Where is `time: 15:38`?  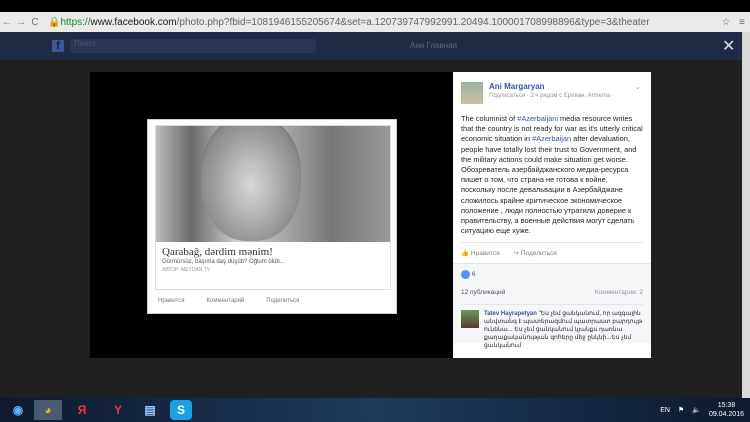
time: 15:38 is located at coordinates (726, 405).